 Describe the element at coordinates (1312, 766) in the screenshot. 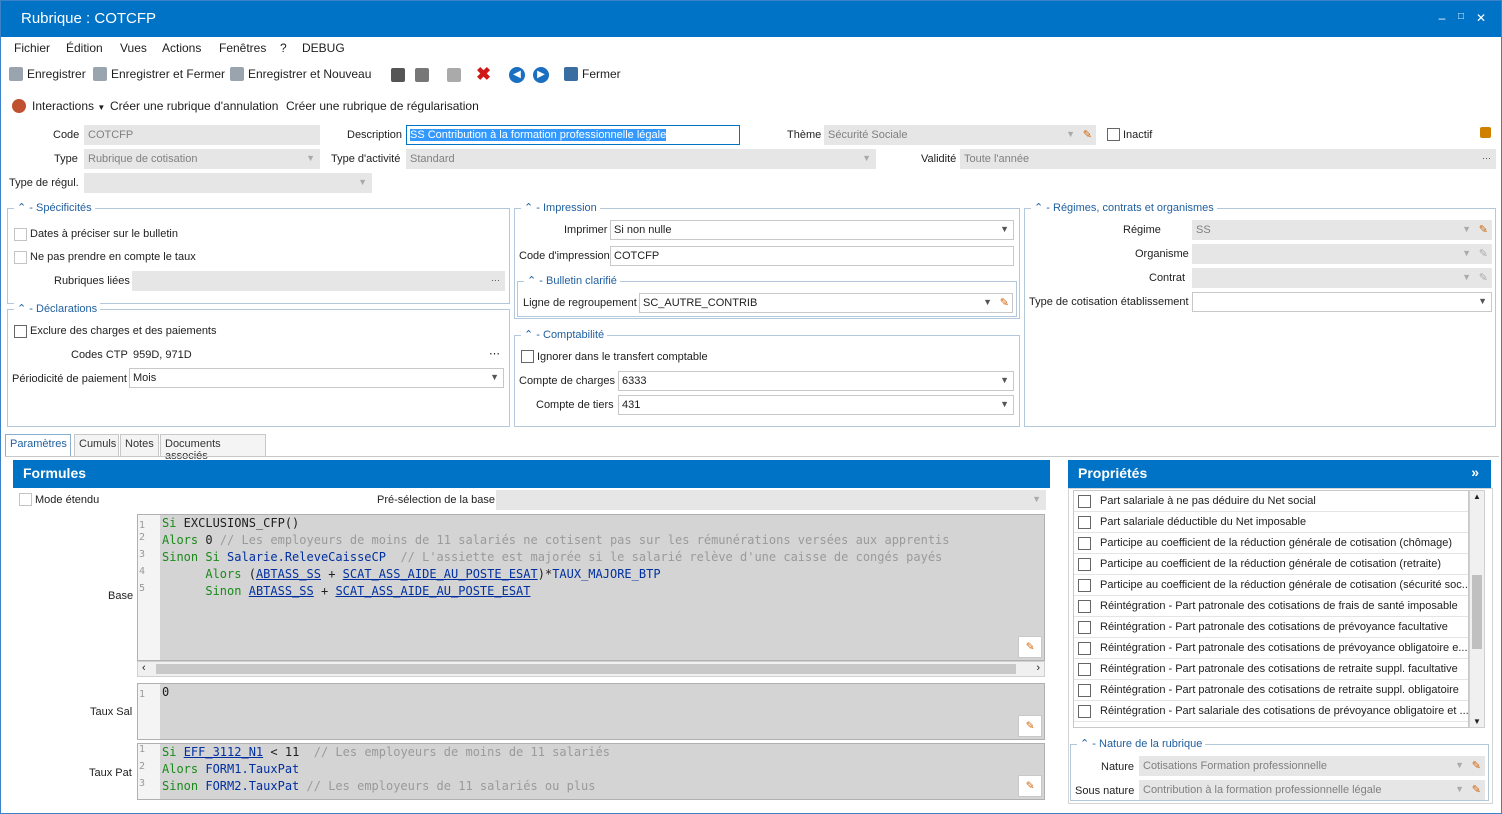

I see `nature-select: Cotisations Formation professionnelle ▼ ✎` at that location.